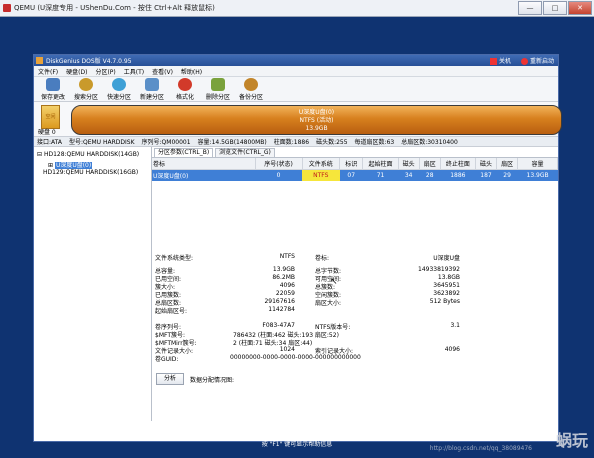  What do you see at coordinates (167, 359) in the screenshot?
I see `guid-label: 卷GUID:` at bounding box center [167, 359].